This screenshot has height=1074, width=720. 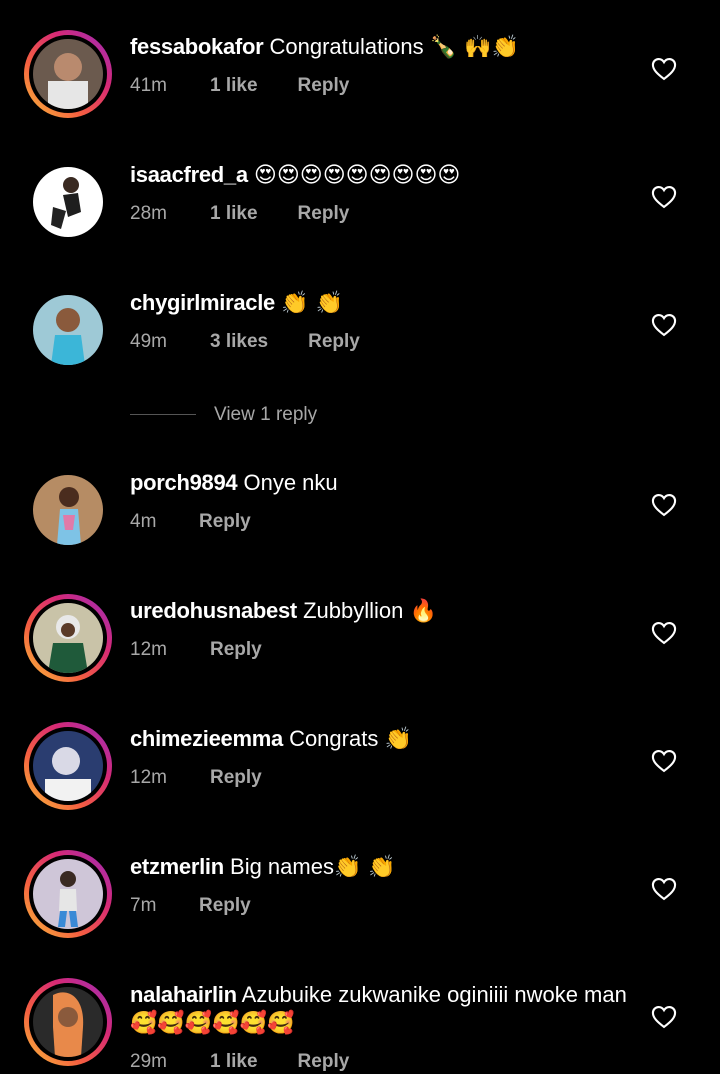 I want to click on comment-meta: 49m 3 likes Reply, so click(x=245, y=342).